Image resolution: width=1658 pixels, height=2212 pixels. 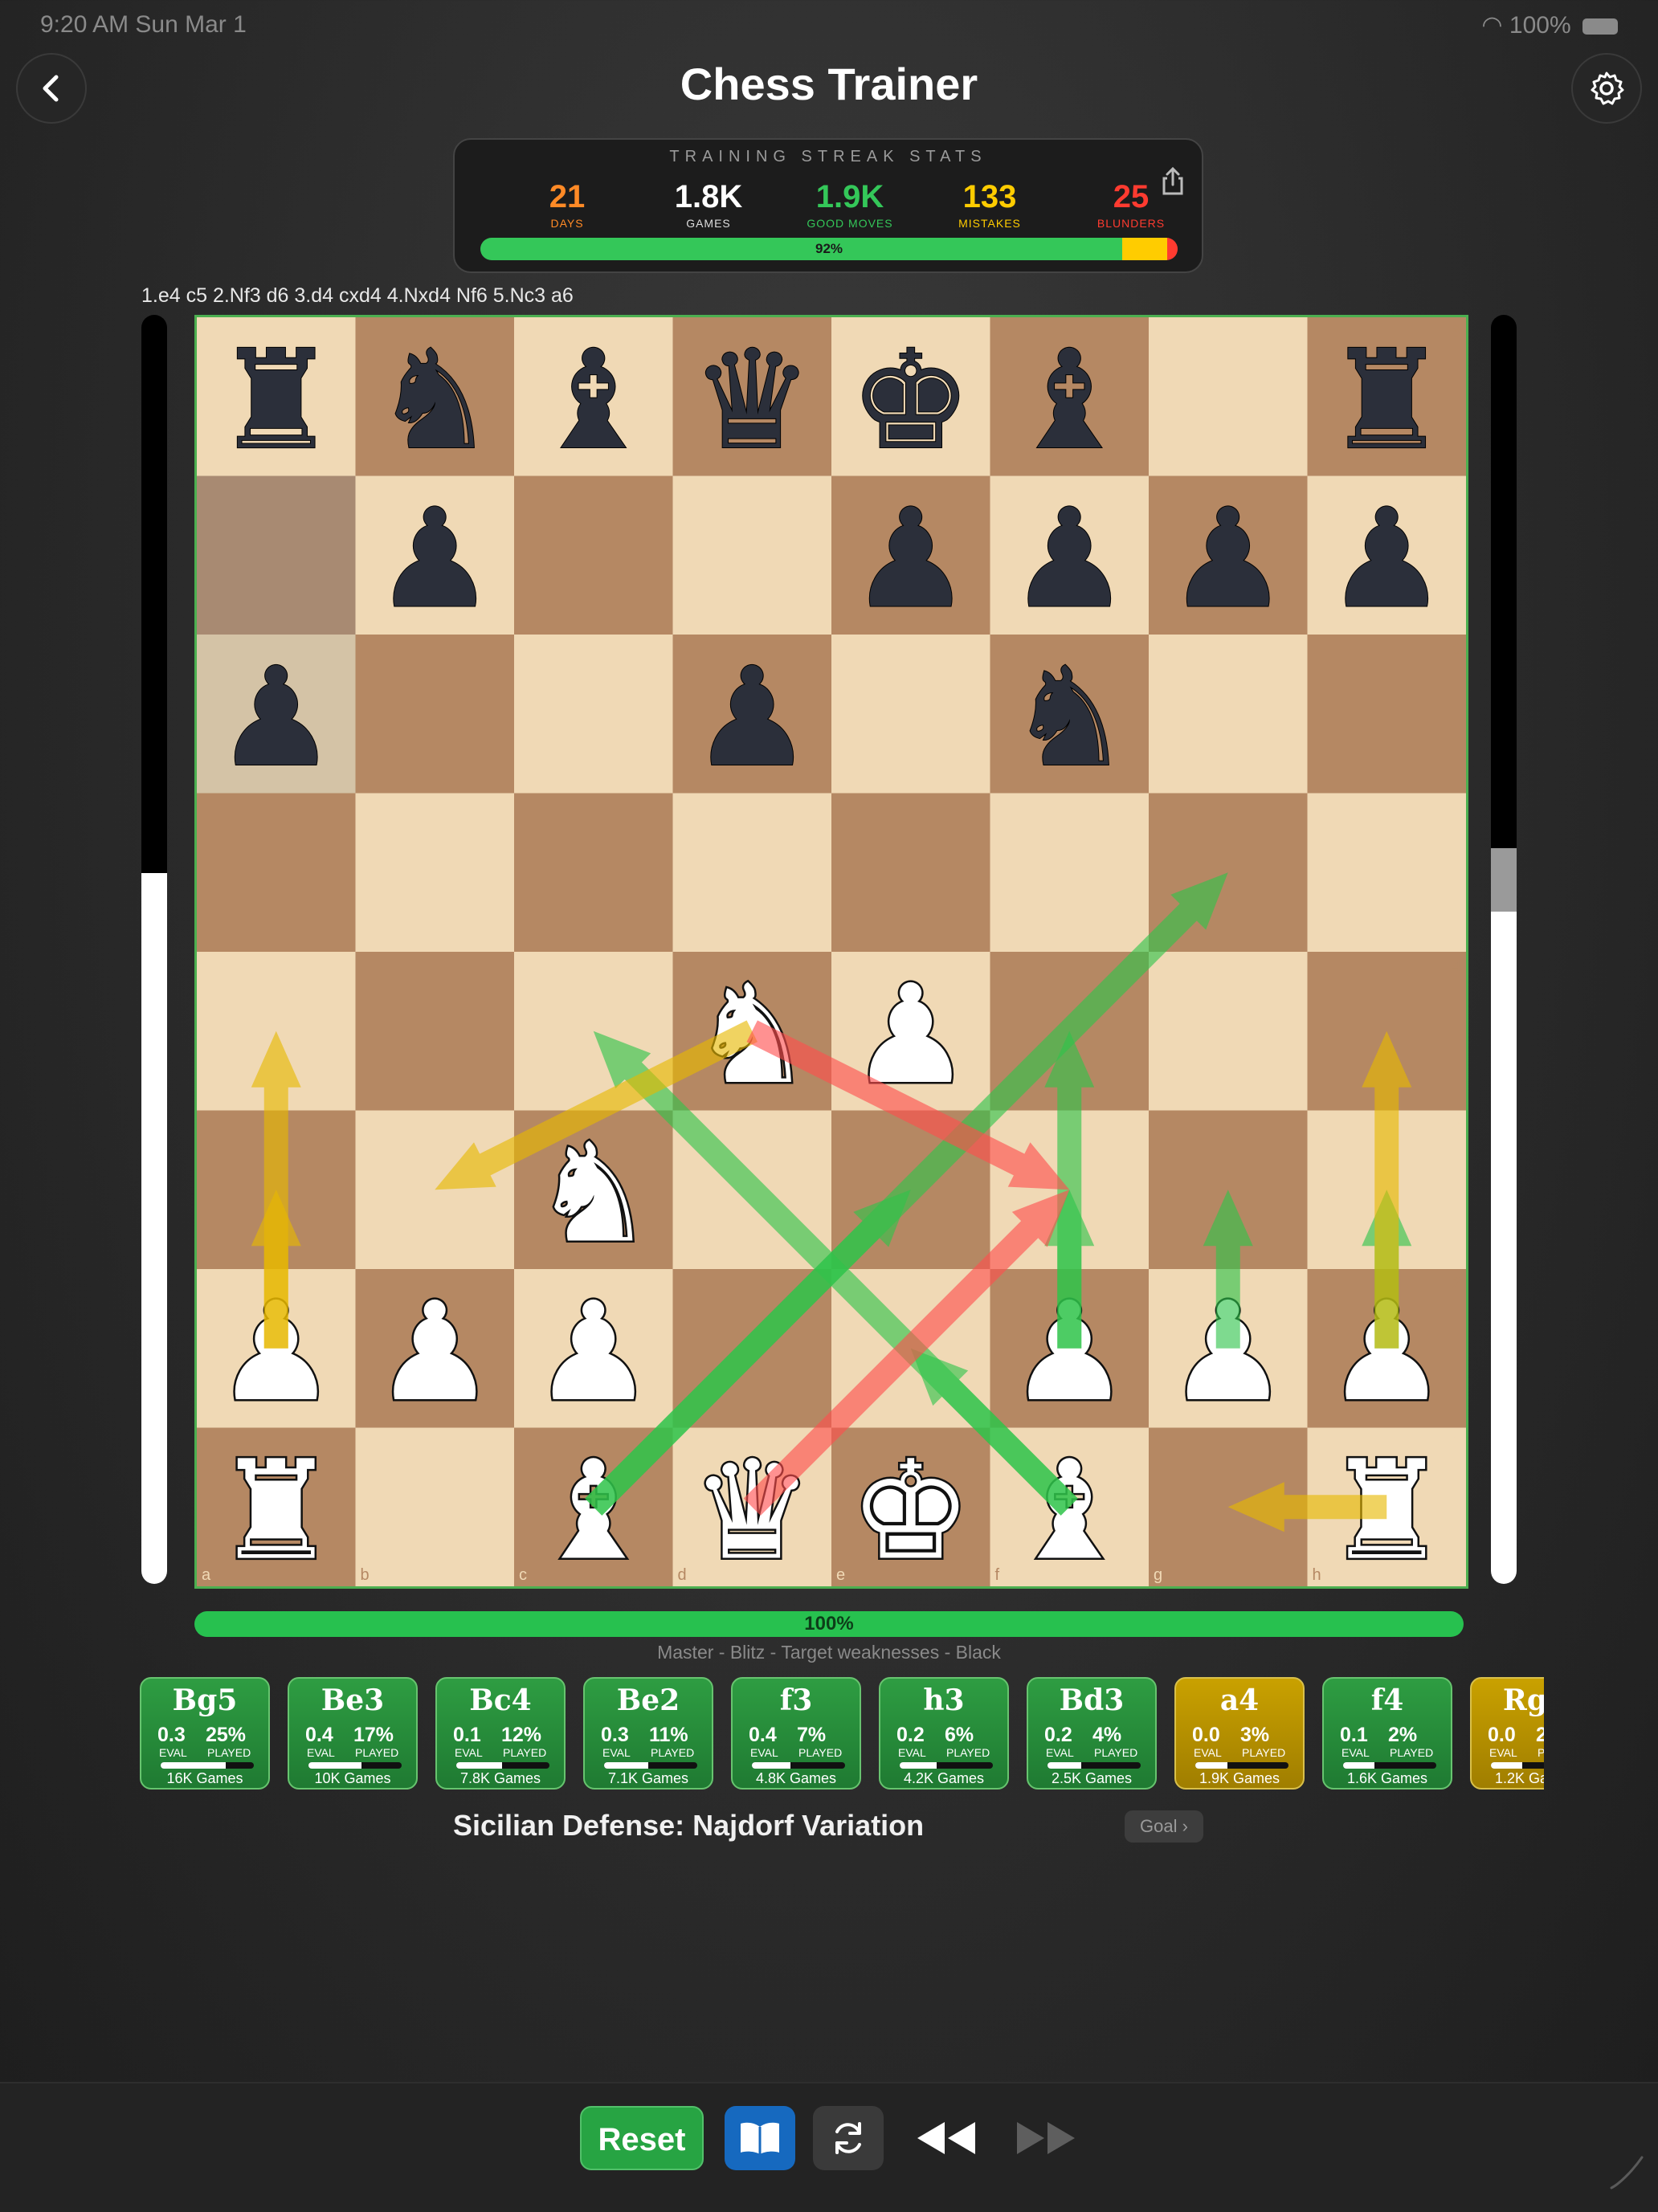 What do you see at coordinates (593, 400) in the screenshot?
I see `black-bishop-c8: ♝` at bounding box center [593, 400].